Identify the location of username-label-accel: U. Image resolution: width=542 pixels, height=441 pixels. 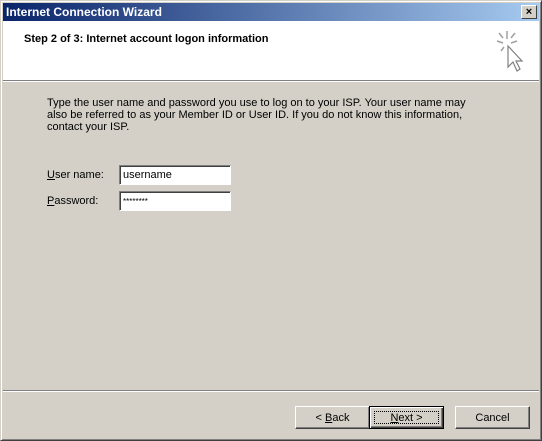
(51, 175).